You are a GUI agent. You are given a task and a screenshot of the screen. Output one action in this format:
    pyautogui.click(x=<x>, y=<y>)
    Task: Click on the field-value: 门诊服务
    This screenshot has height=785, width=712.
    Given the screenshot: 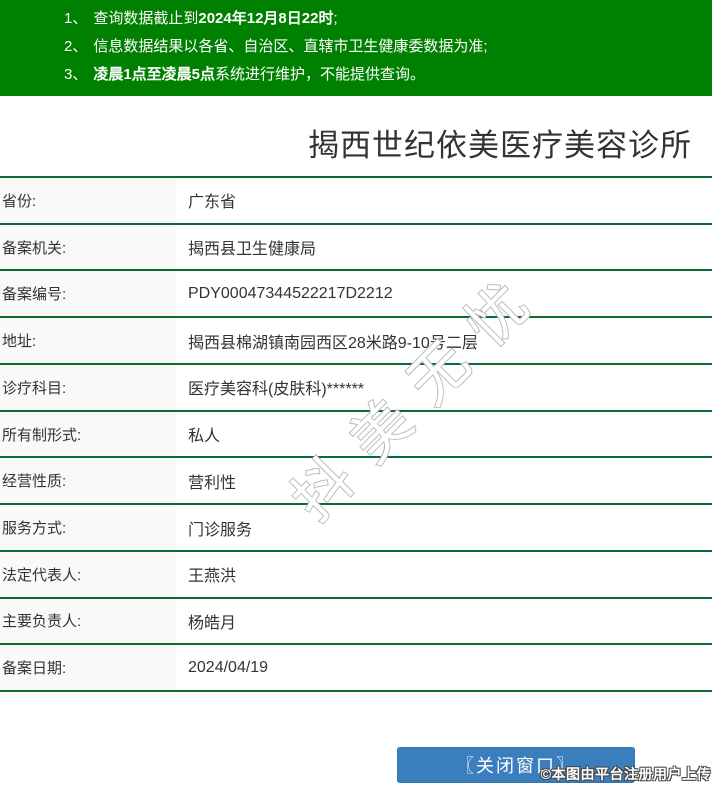 What is the action you would take?
    pyautogui.click(x=444, y=527)
    